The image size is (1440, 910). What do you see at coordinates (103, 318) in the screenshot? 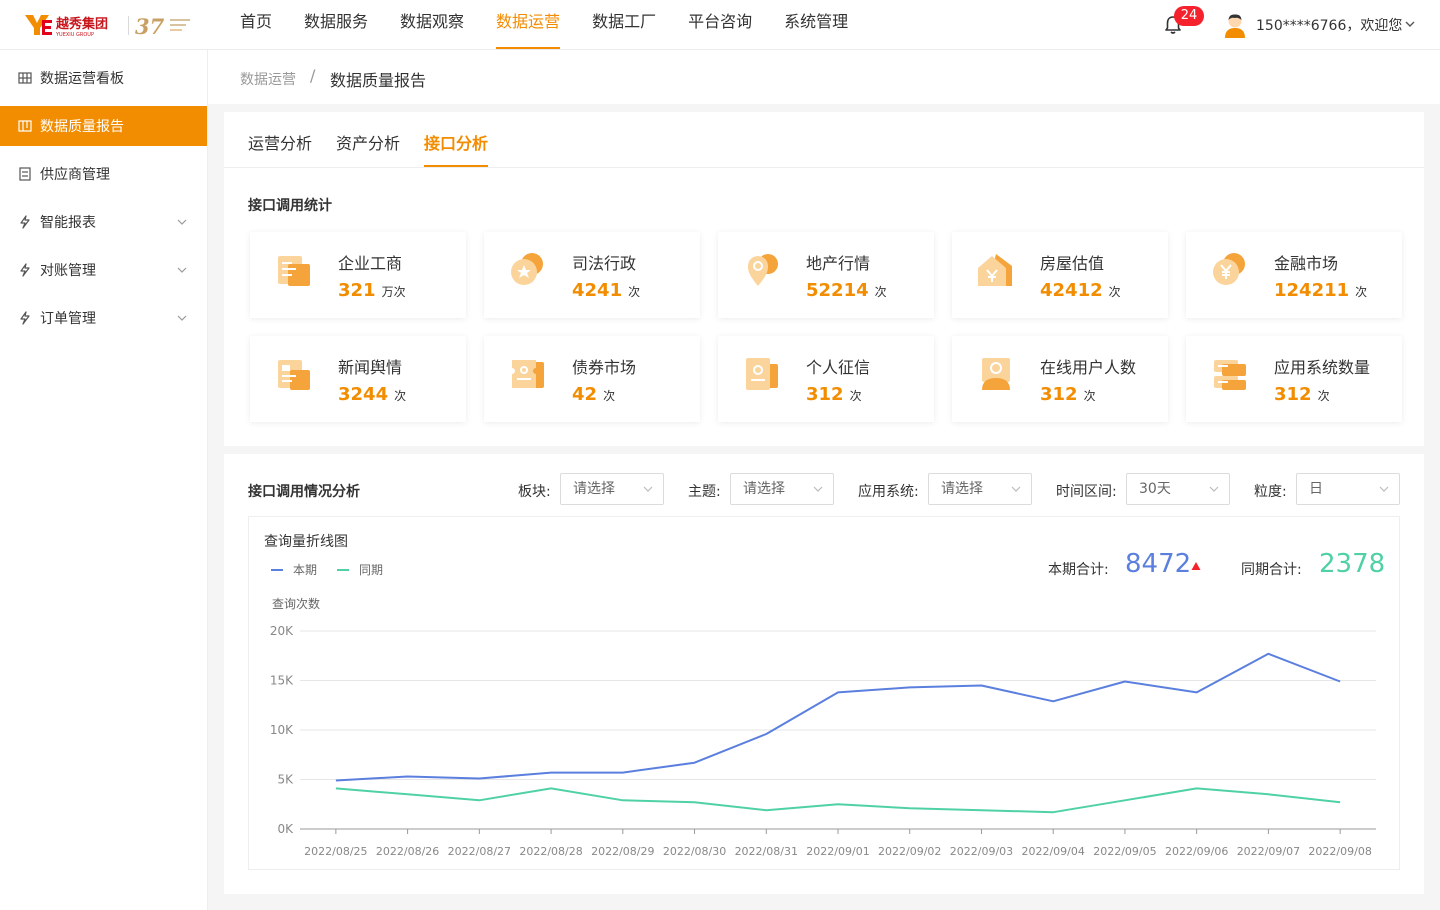
I see `sidebar-item-orders: 订单管理` at bounding box center [103, 318].